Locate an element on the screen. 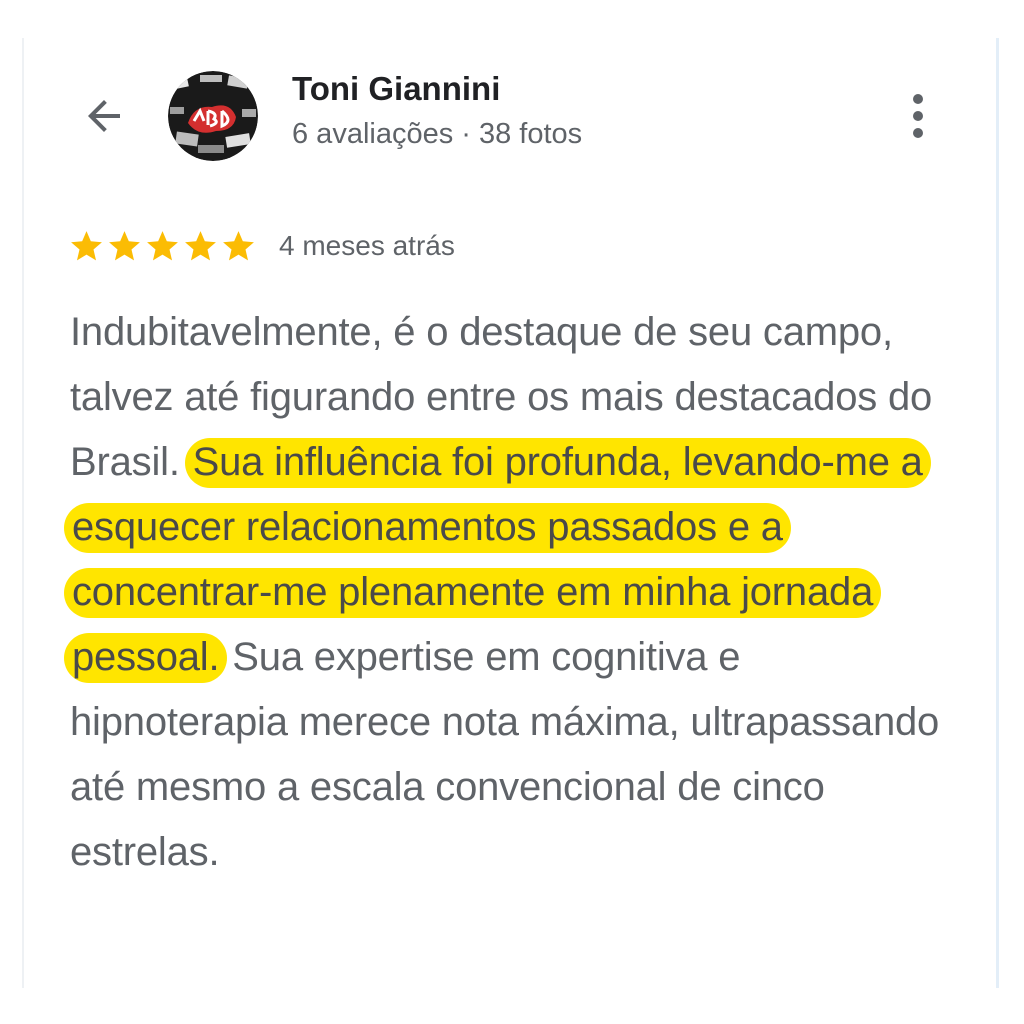 The height and width of the screenshot is (1024, 1024). arrow-back-icon is located at coordinates (104, 116).